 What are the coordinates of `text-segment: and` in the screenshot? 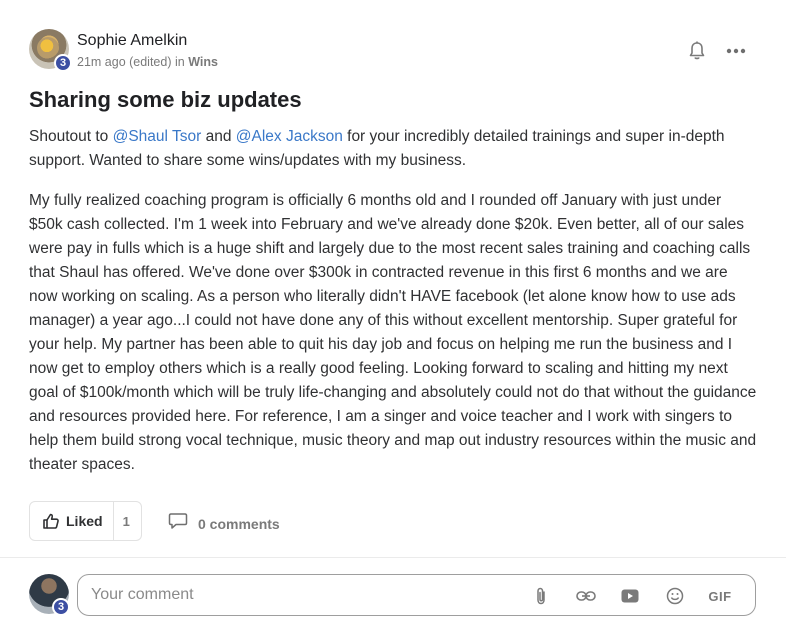 It's located at (218, 136).